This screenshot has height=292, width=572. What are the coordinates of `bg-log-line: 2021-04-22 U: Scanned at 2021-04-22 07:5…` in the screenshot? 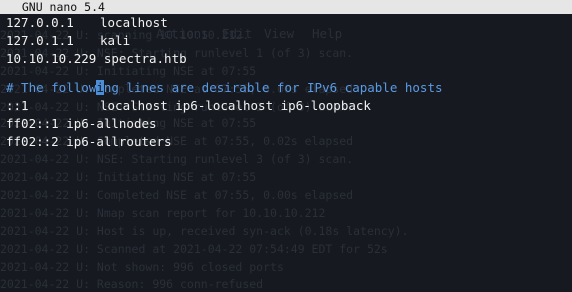 It's located at (194, 249).